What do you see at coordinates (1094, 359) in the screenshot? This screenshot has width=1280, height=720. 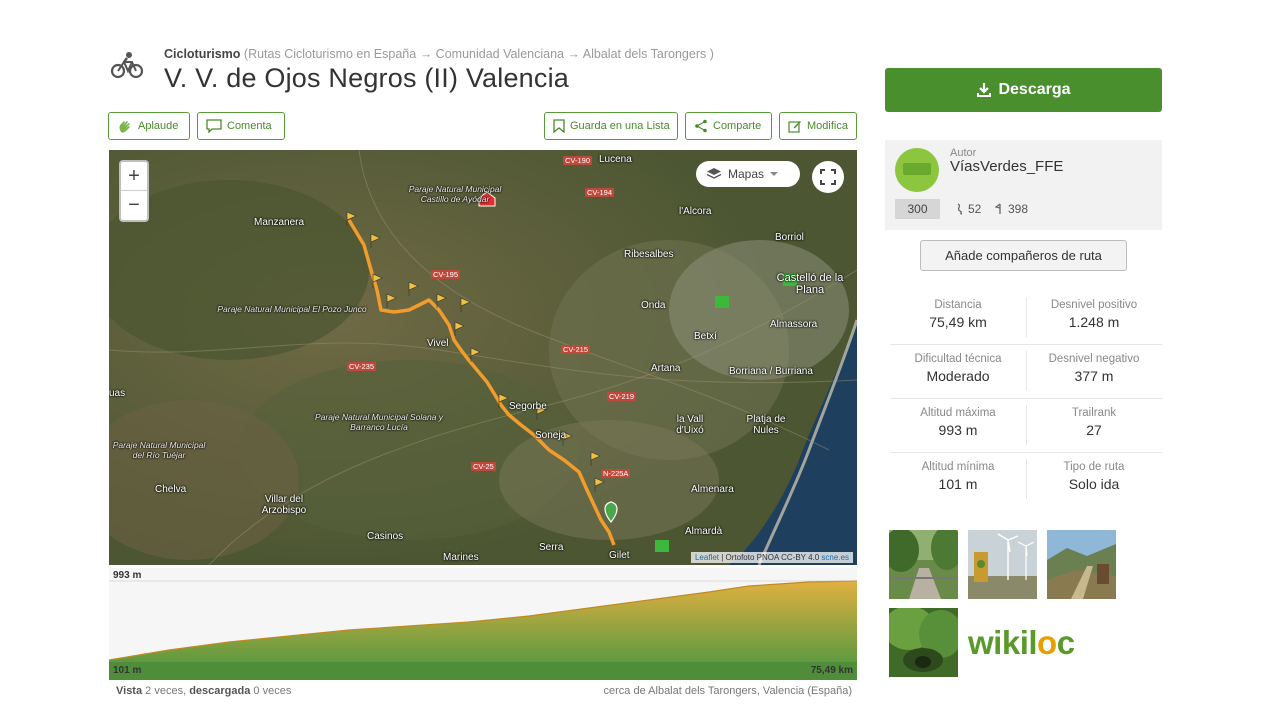 I see `stat-label: Desnivel negativo` at bounding box center [1094, 359].